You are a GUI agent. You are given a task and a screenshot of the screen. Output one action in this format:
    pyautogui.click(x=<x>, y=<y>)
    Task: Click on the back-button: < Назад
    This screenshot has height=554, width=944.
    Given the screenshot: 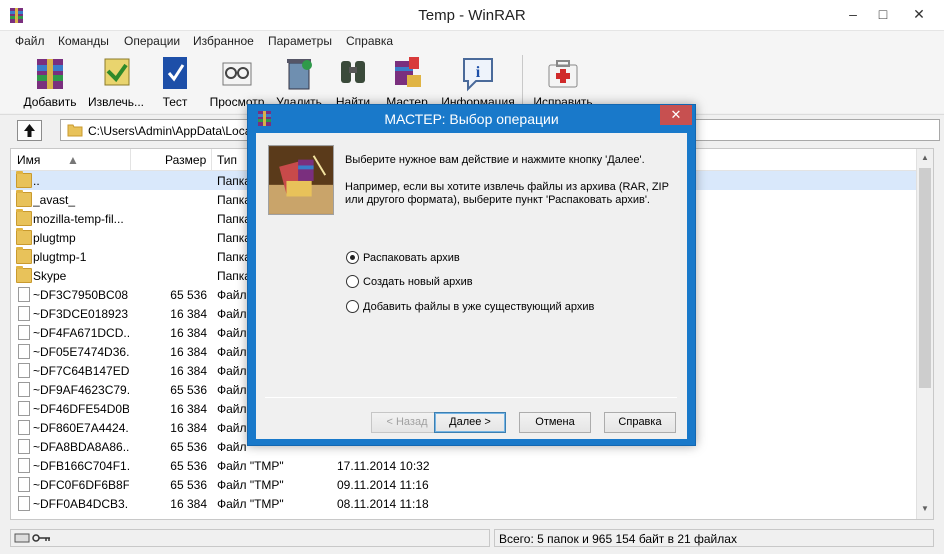 What is the action you would take?
    pyautogui.click(x=407, y=422)
    